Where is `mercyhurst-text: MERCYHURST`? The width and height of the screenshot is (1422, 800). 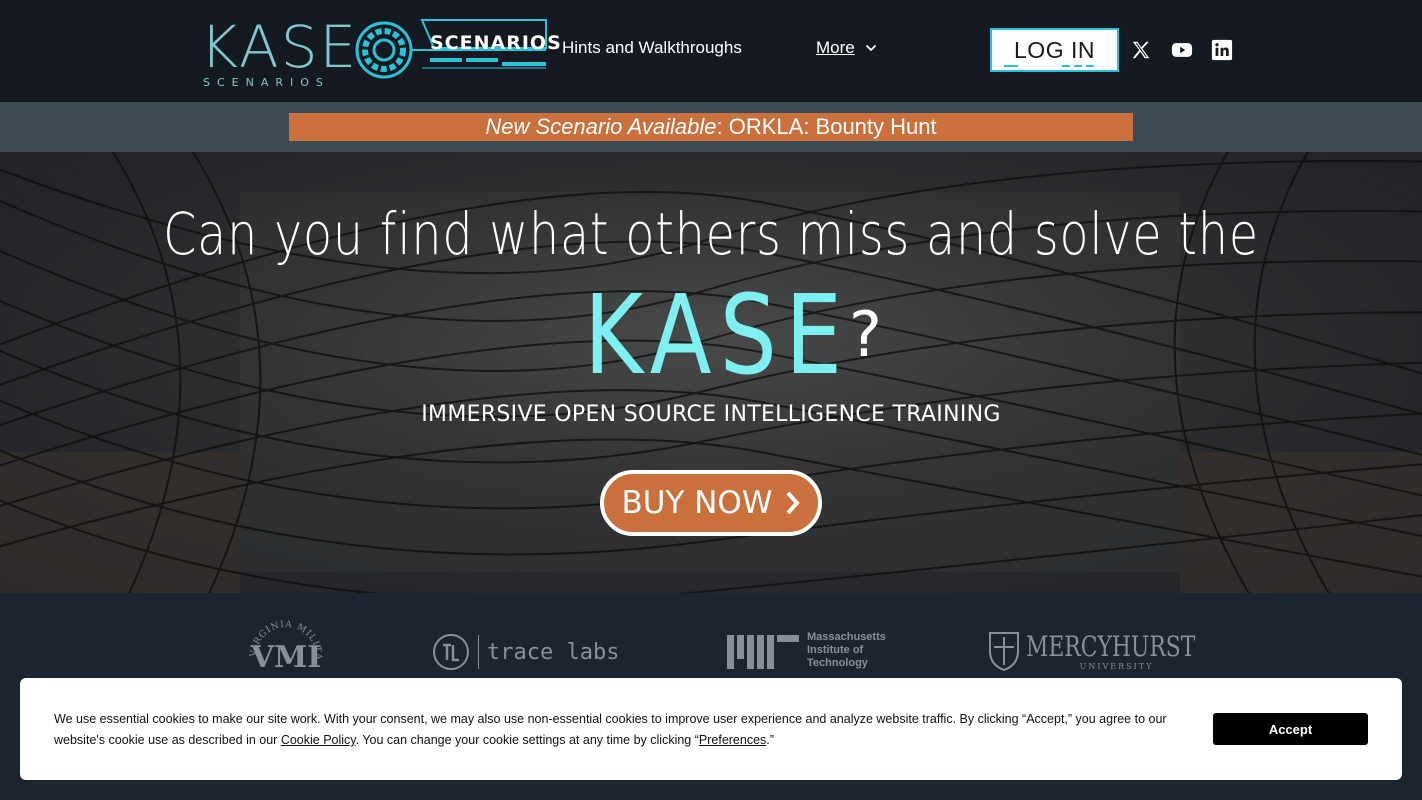
mercyhurst-text: MERCYHURST is located at coordinates (1111, 646).